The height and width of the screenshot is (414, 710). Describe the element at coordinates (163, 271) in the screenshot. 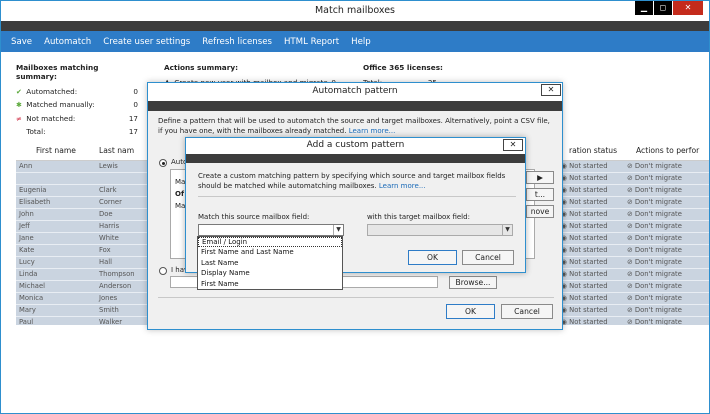

I see `option-csv-radio` at that location.